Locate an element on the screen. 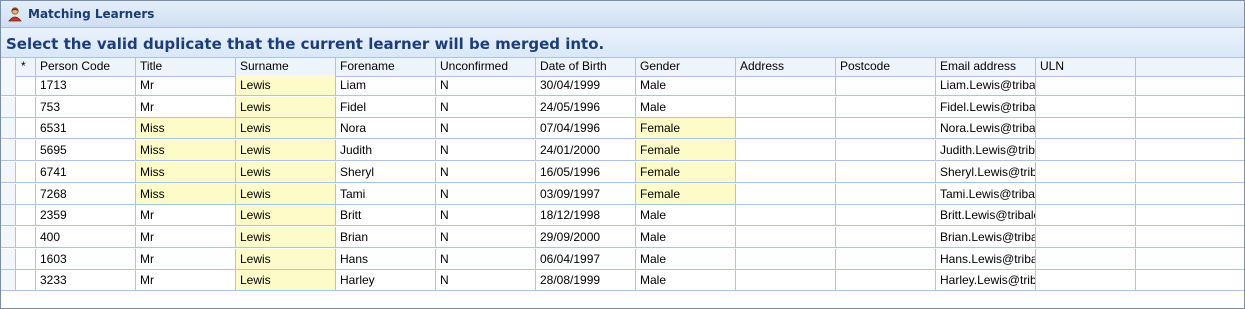  forename-cell: Liam is located at coordinates (386, 85).